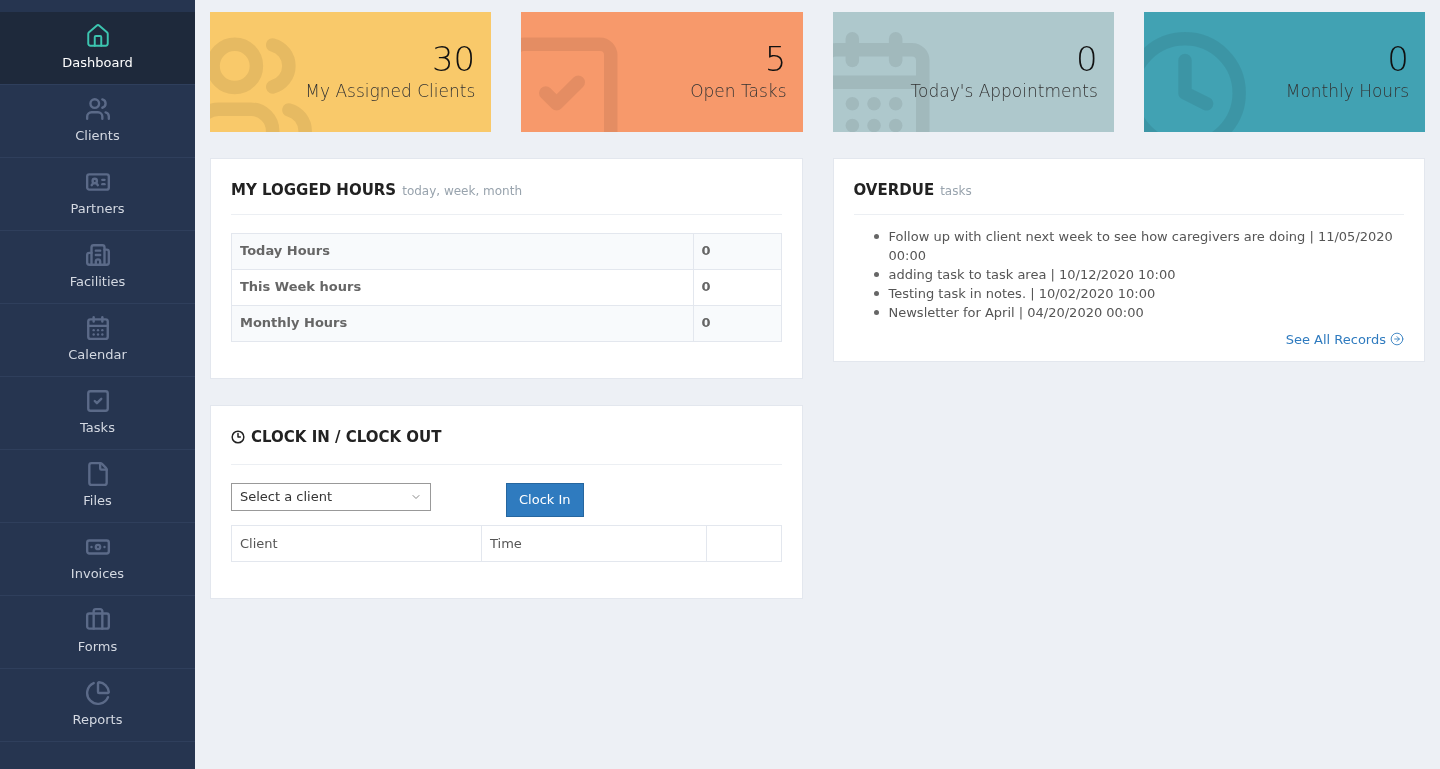 The height and width of the screenshot is (769, 1440). I want to click on table-cell: This Week hours, so click(462, 287).